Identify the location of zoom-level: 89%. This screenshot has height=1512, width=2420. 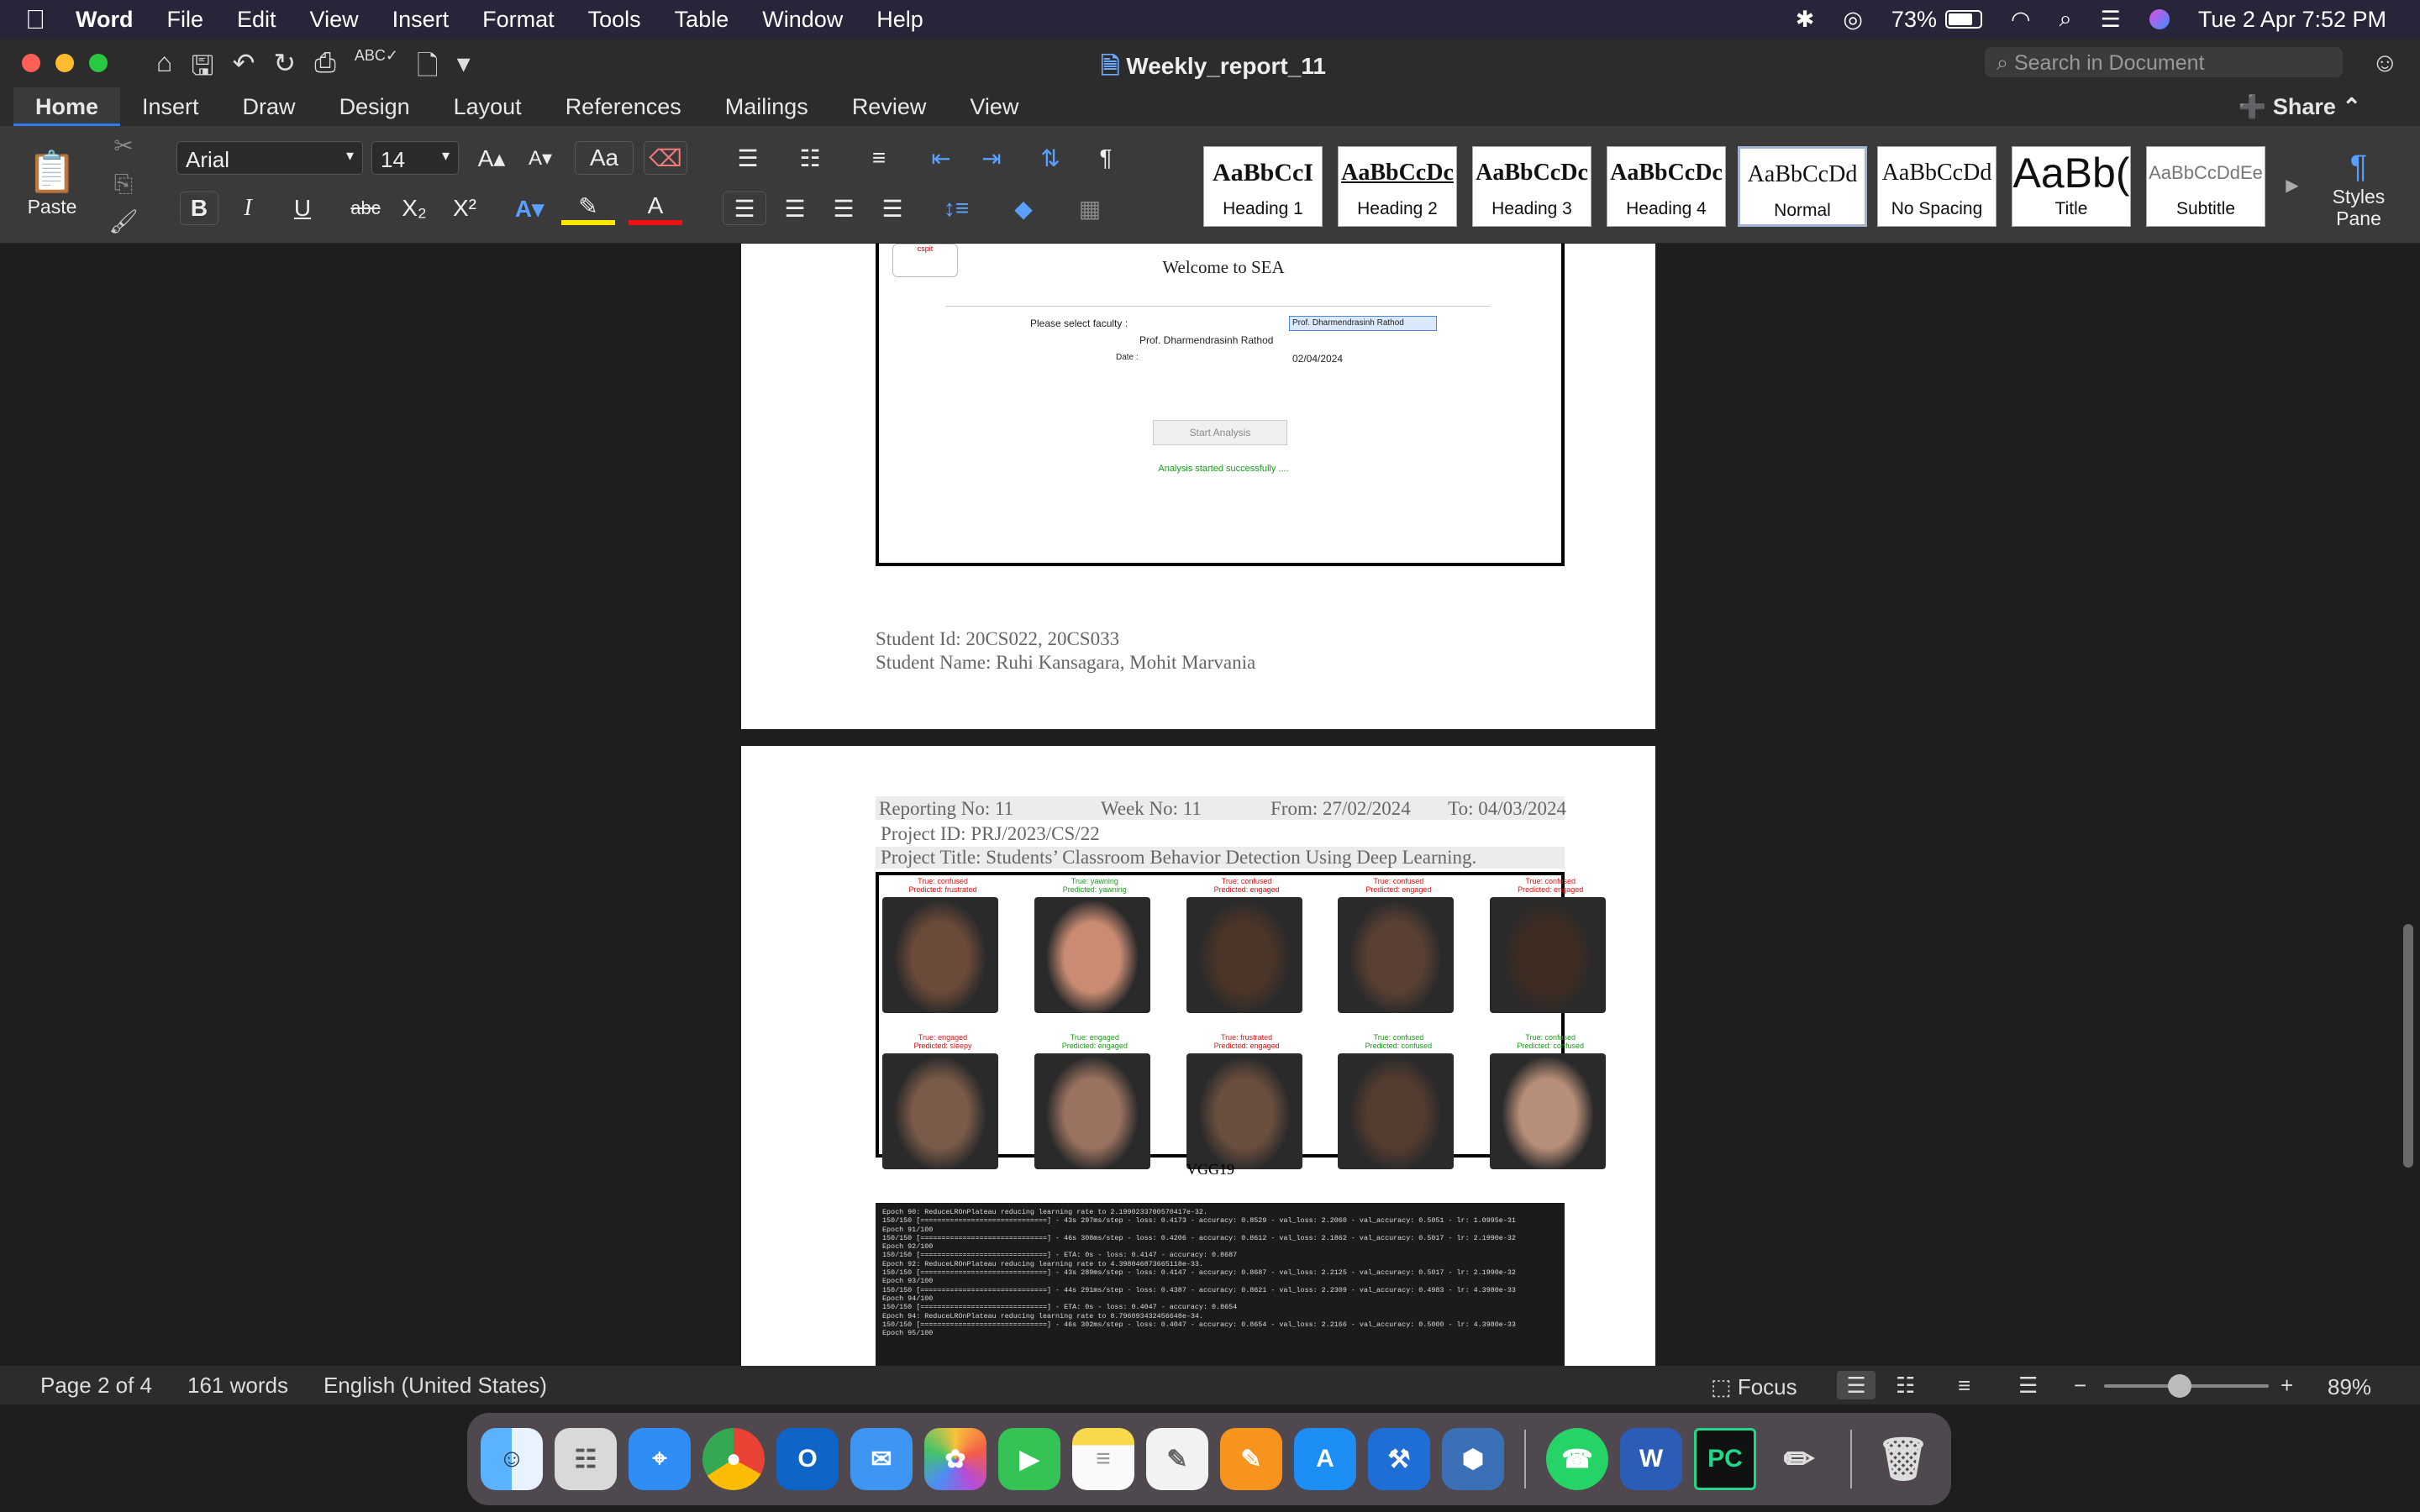
(2349, 1387).